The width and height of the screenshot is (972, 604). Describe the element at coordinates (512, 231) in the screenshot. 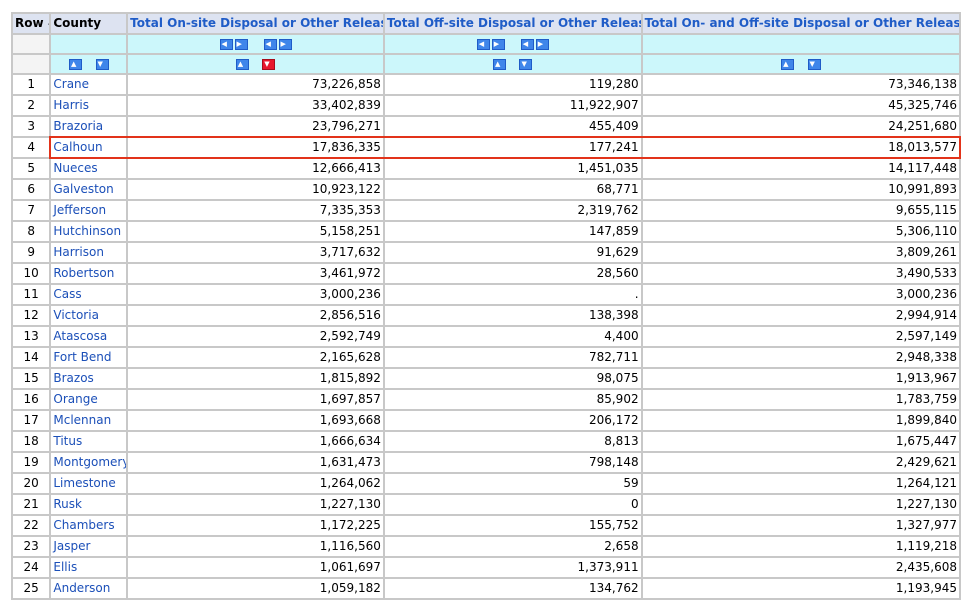

I see `offsite-value-cell: 147,859` at that location.